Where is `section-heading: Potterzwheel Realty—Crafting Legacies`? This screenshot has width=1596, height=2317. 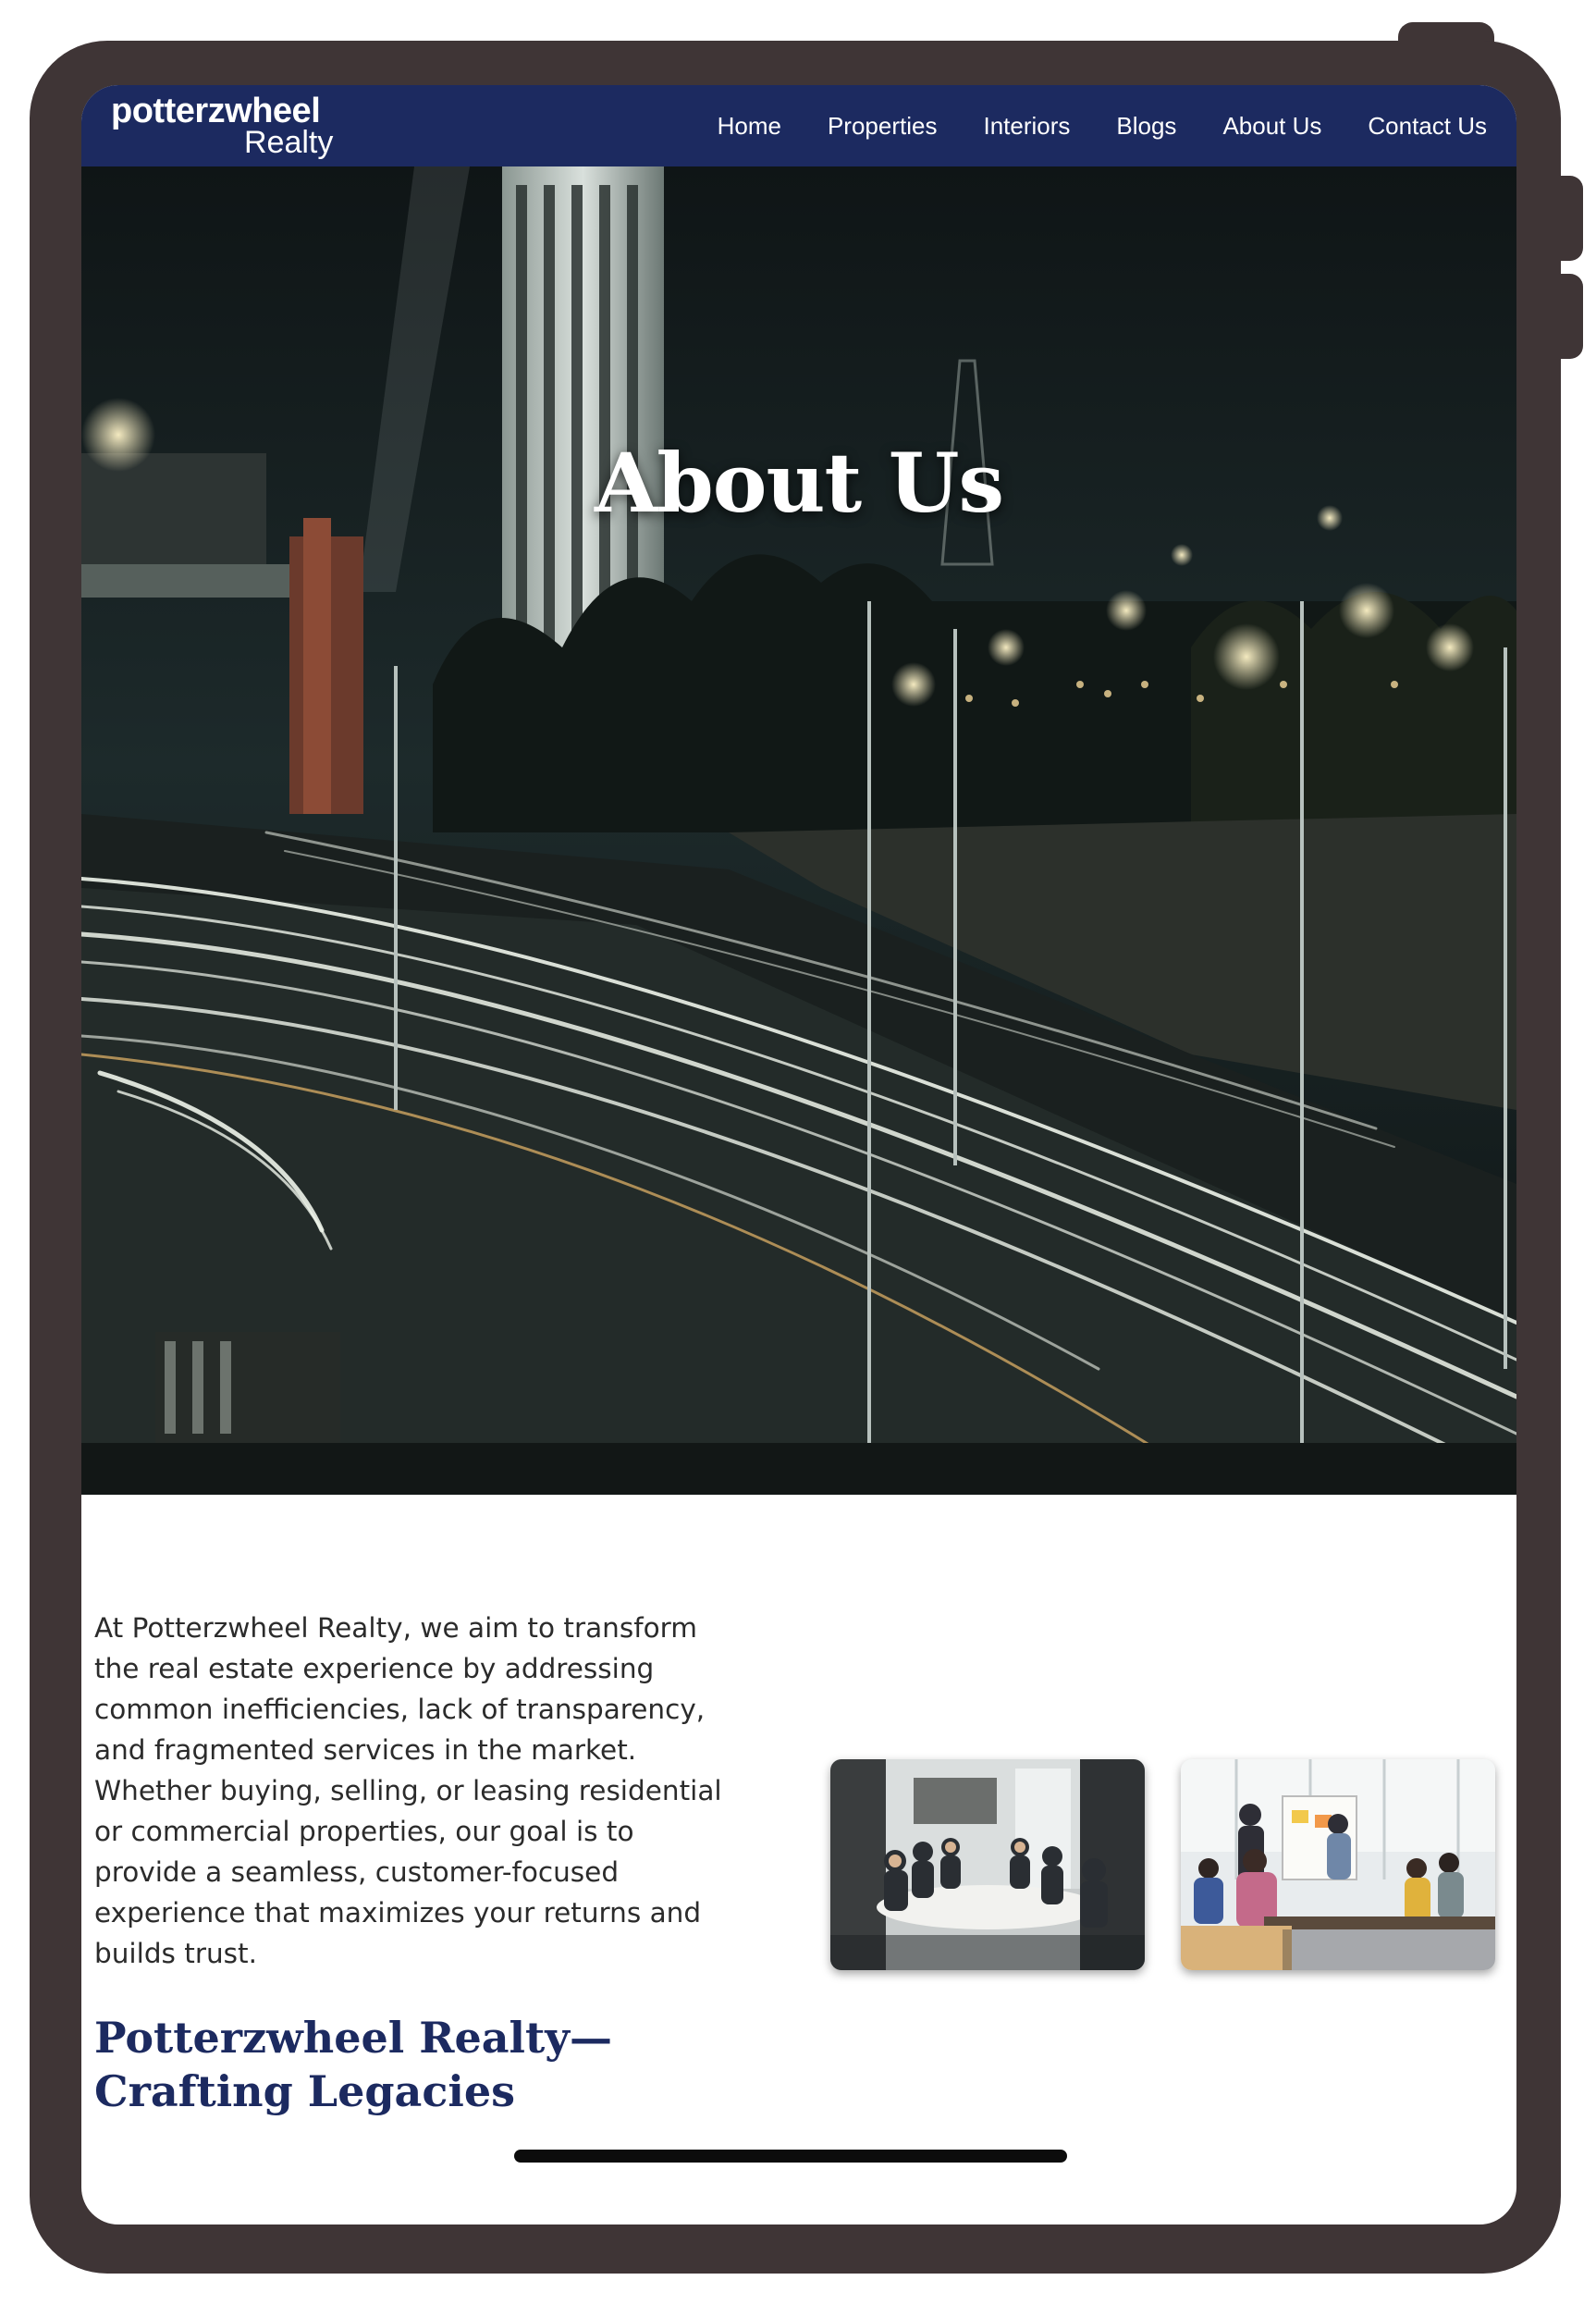 section-heading: Potterzwheel Realty—Crafting Legacies is located at coordinates (353, 2064).